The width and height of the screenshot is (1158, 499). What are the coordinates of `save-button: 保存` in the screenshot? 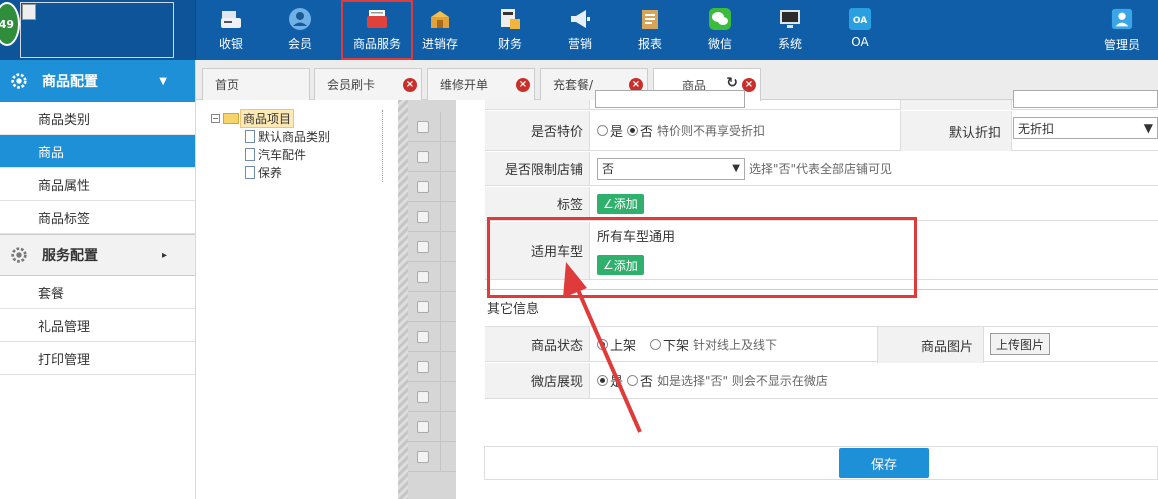 It's located at (884, 463).